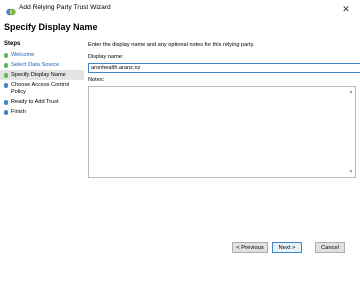 The image size is (360, 294). What do you see at coordinates (42, 55) in the screenshot?
I see `step-welcome: Welcome` at bounding box center [42, 55].